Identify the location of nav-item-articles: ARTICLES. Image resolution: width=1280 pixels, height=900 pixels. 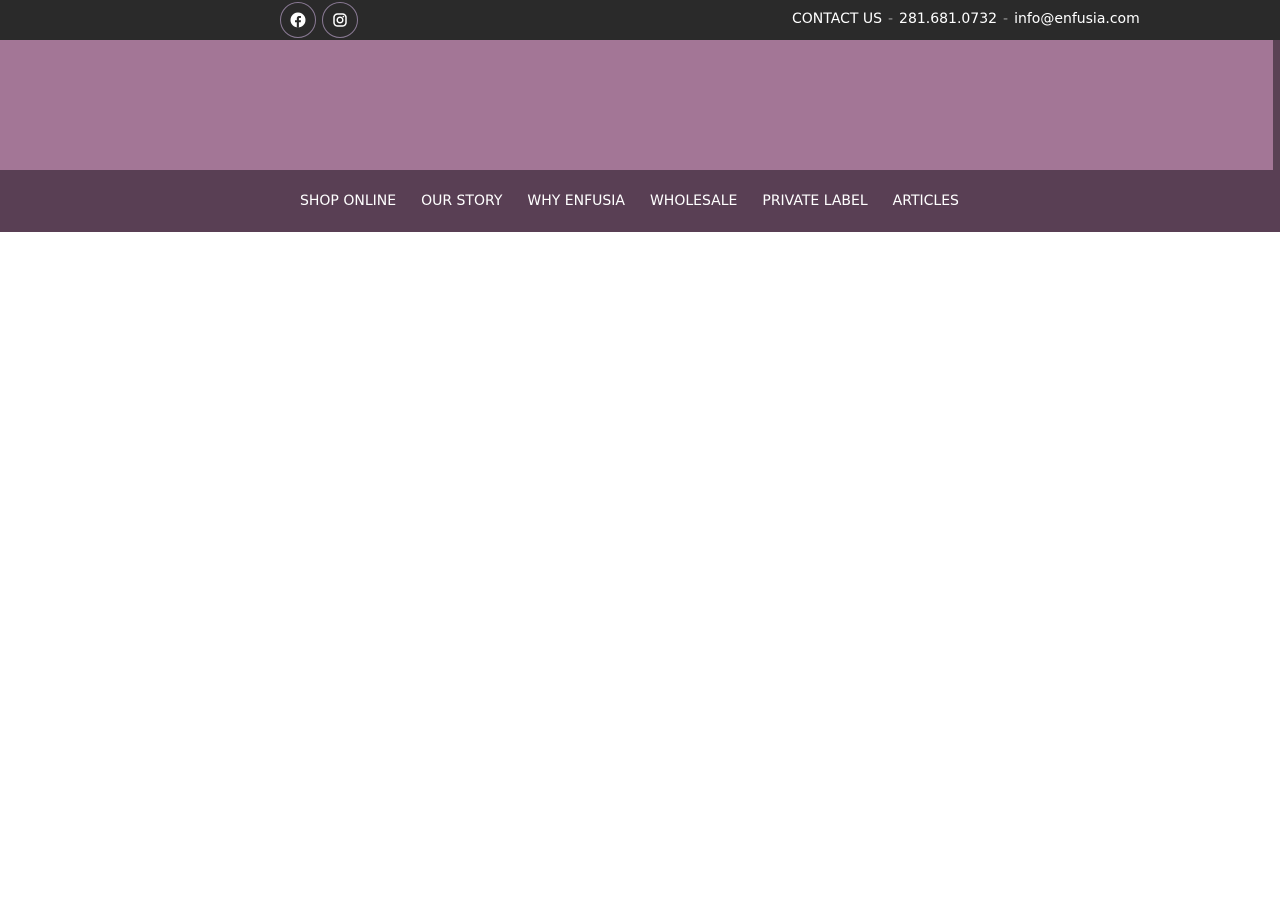
(926, 201).